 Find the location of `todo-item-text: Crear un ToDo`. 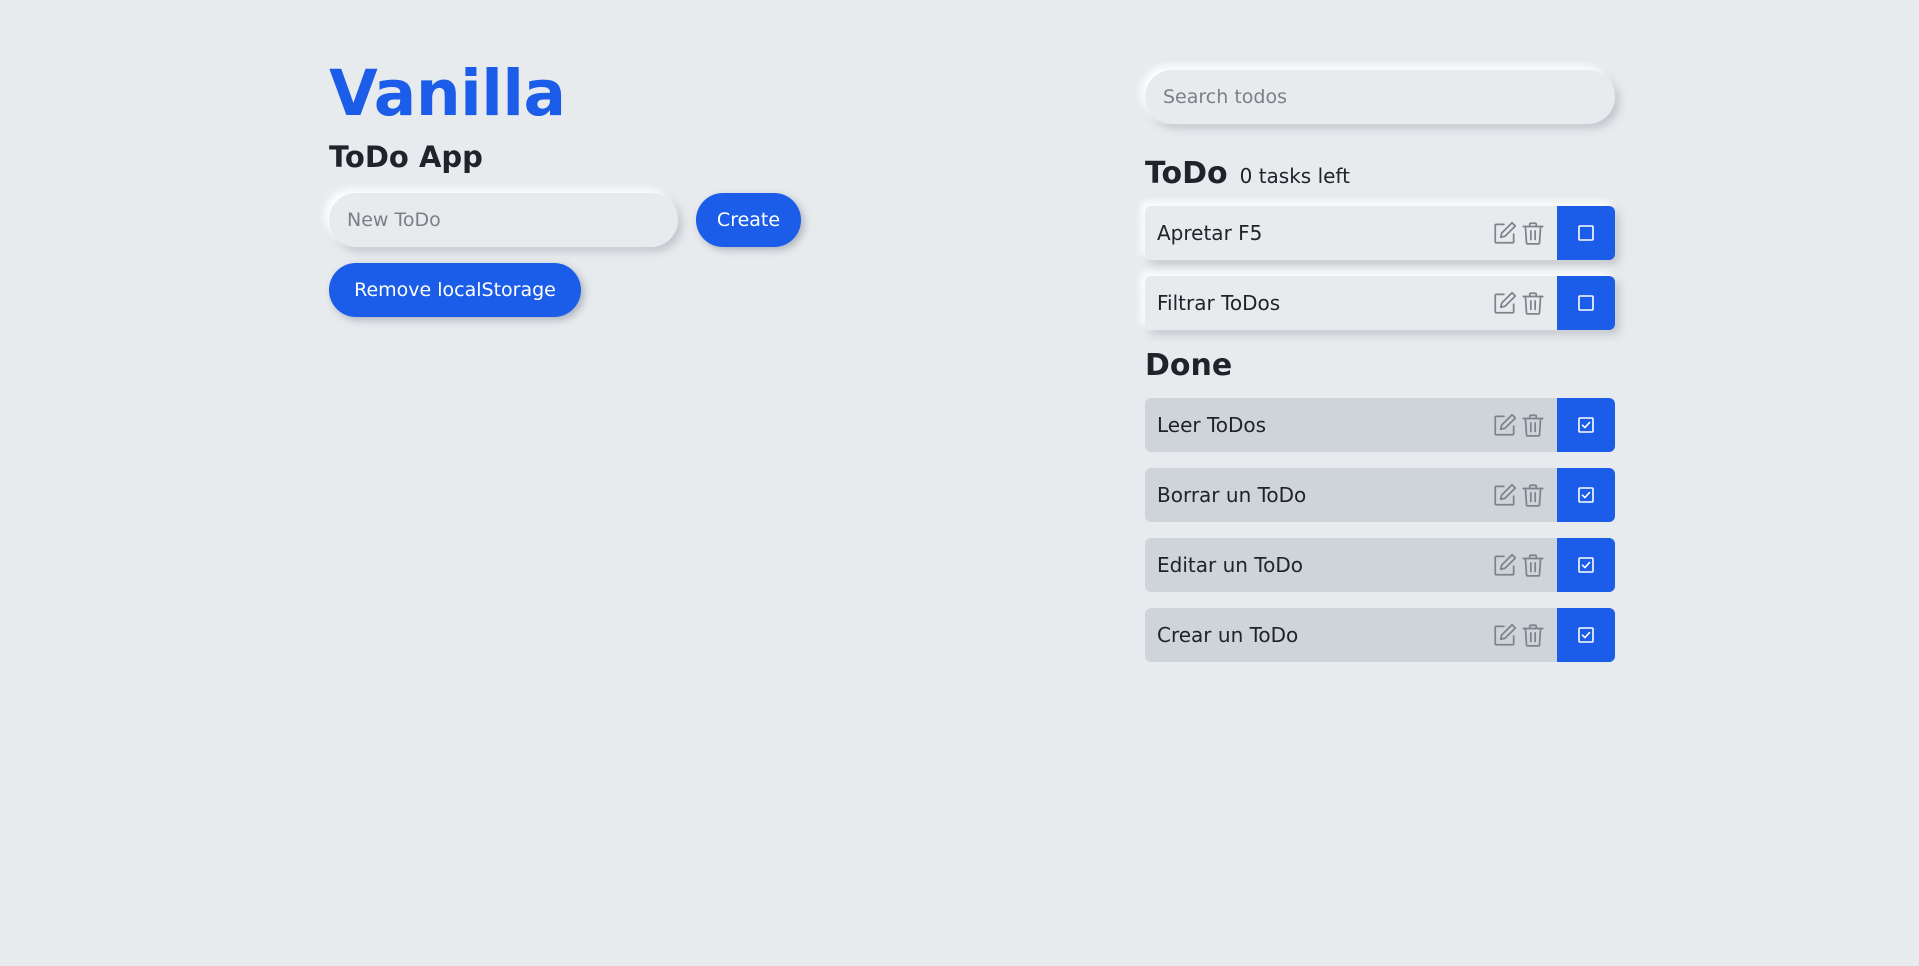

todo-item-text: Crear un ToDo is located at coordinates (1228, 635).